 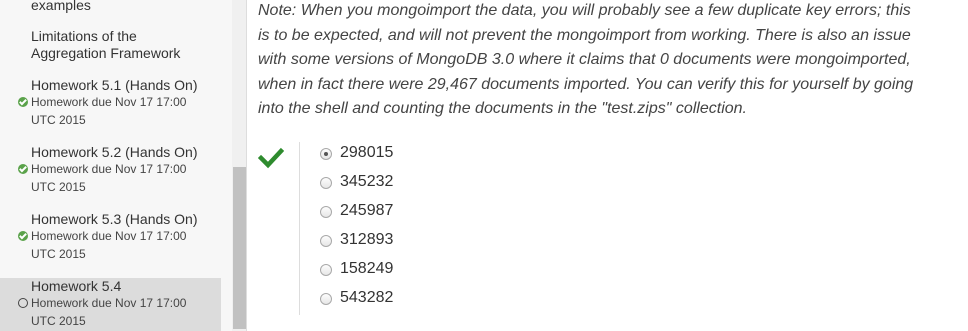 I want to click on option-label: 543282, so click(x=367, y=297).